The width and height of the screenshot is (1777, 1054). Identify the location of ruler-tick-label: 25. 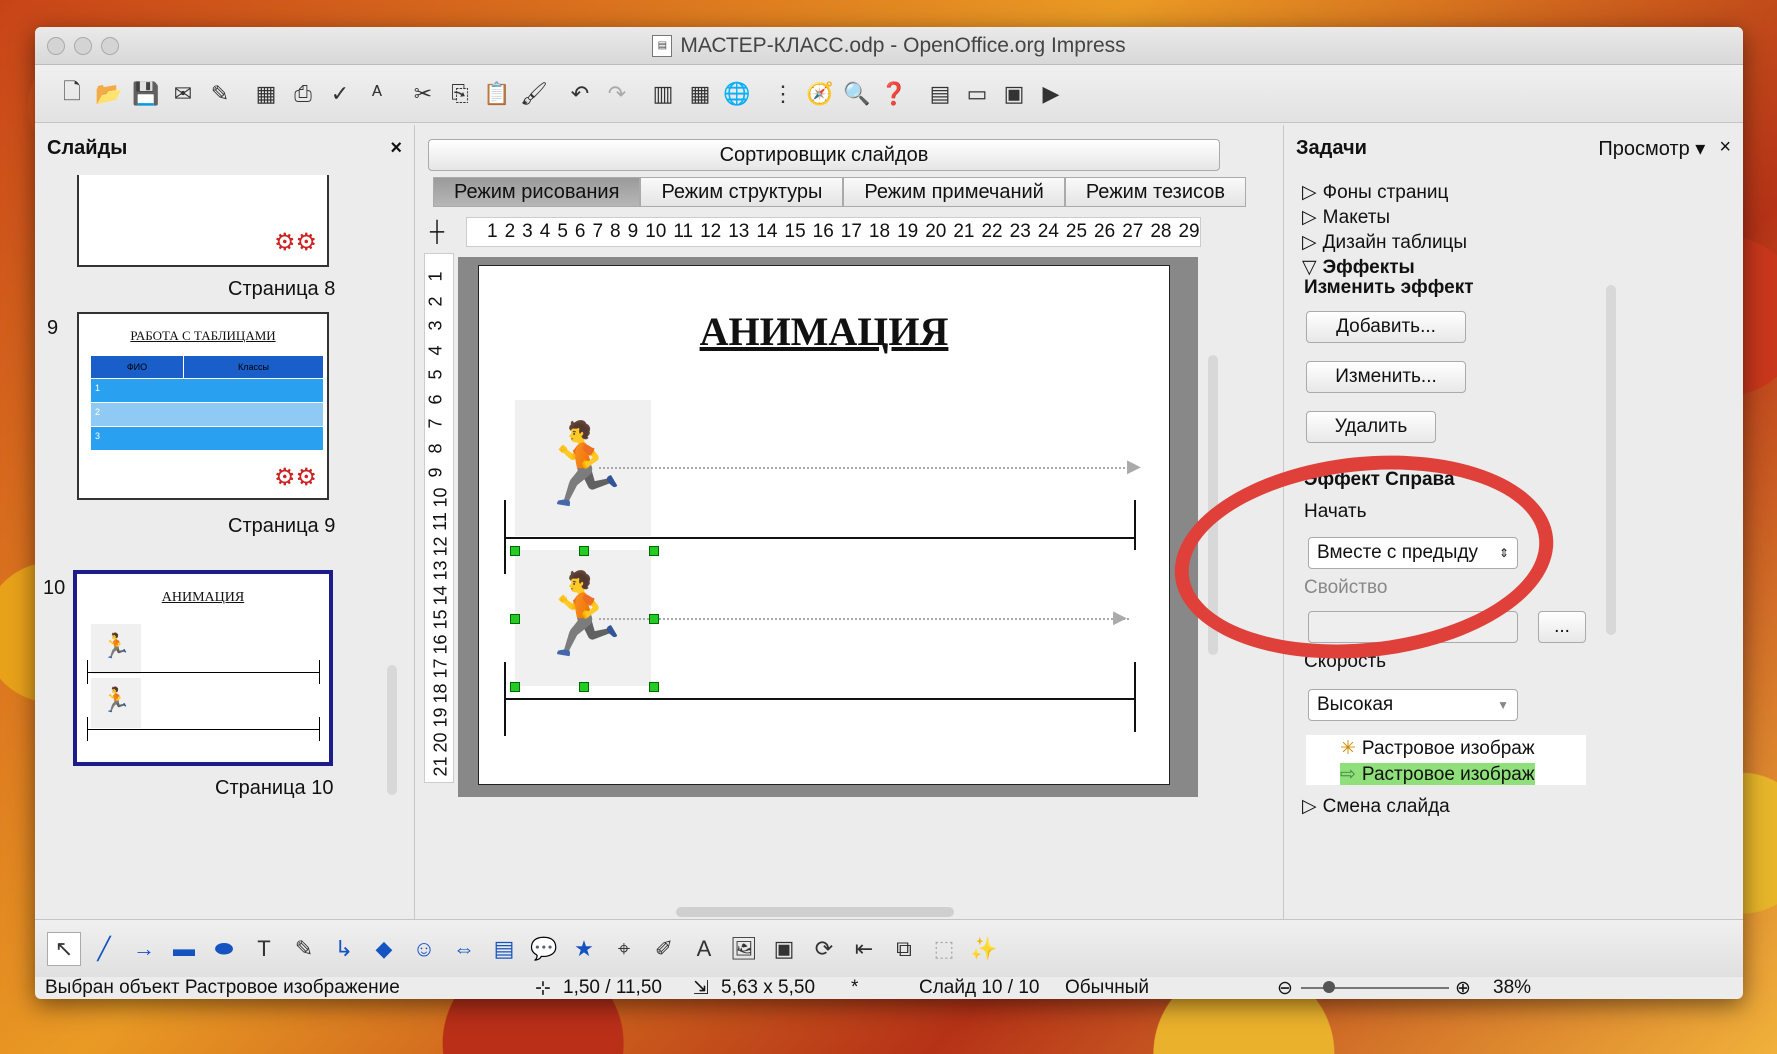
(1076, 231).